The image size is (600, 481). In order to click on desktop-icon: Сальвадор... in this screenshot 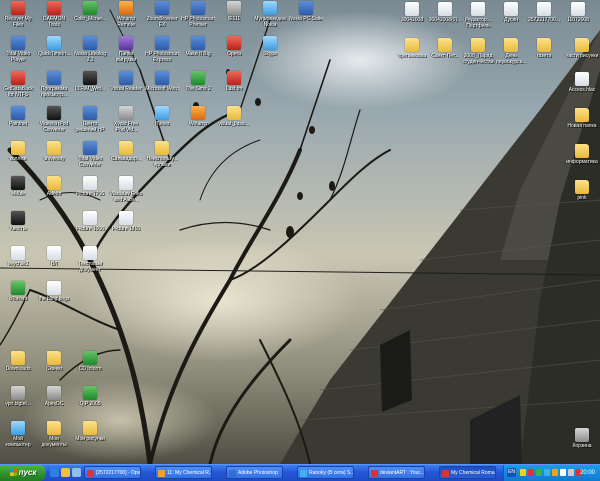, I will do `click(126, 151)`.